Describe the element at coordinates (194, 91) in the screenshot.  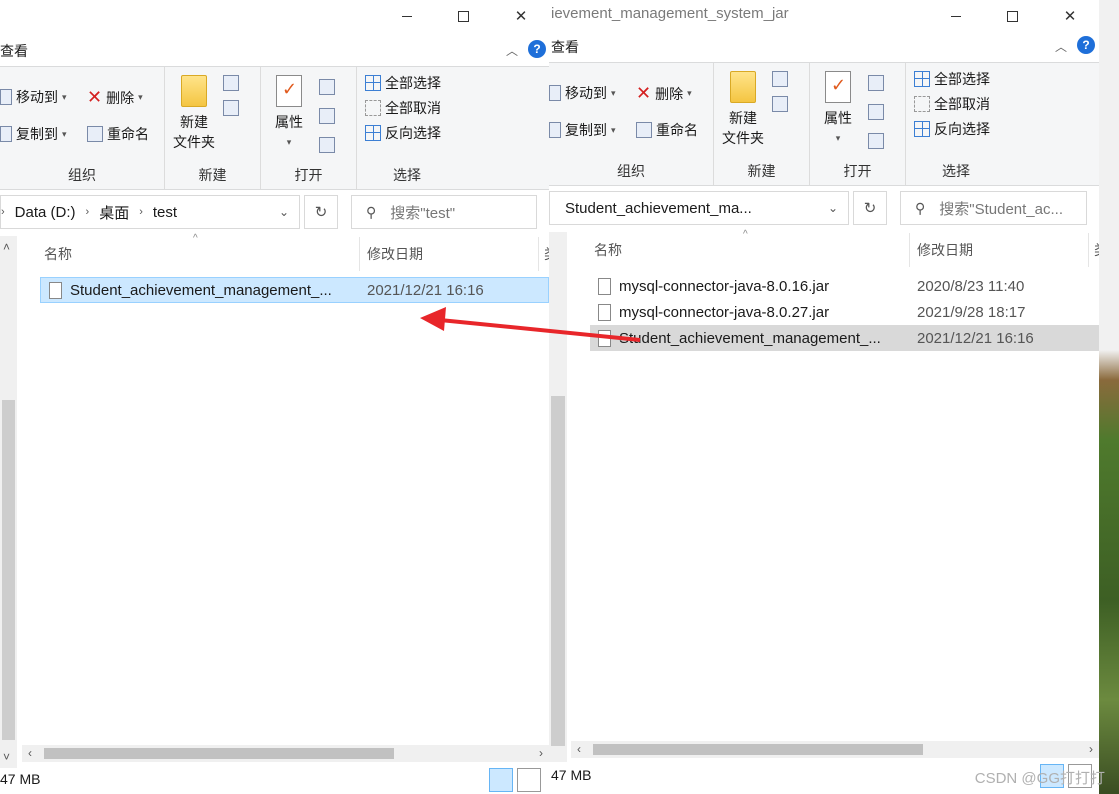
I see `folder-icon` at that location.